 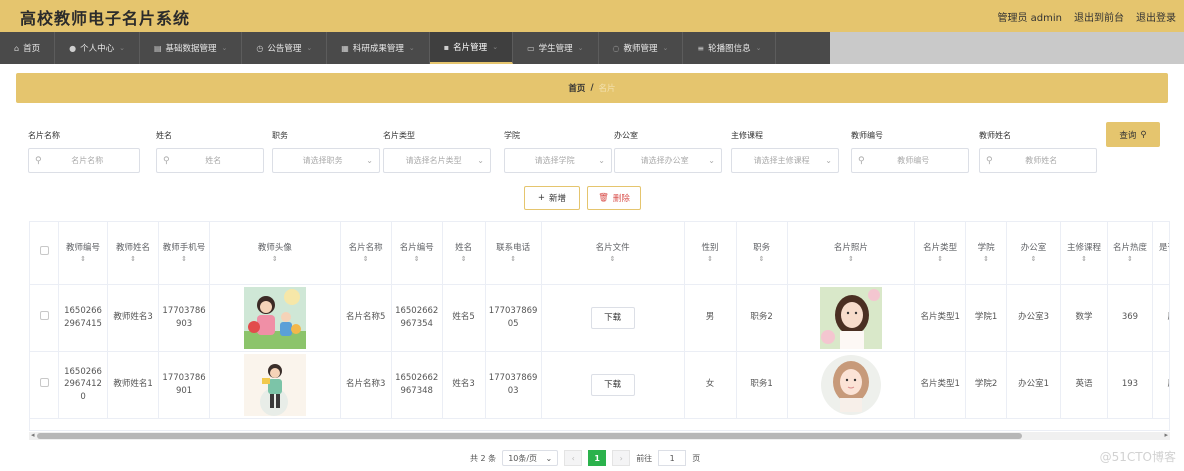 I want to click on scroll-left-icon: ◂, so click(x=33, y=435).